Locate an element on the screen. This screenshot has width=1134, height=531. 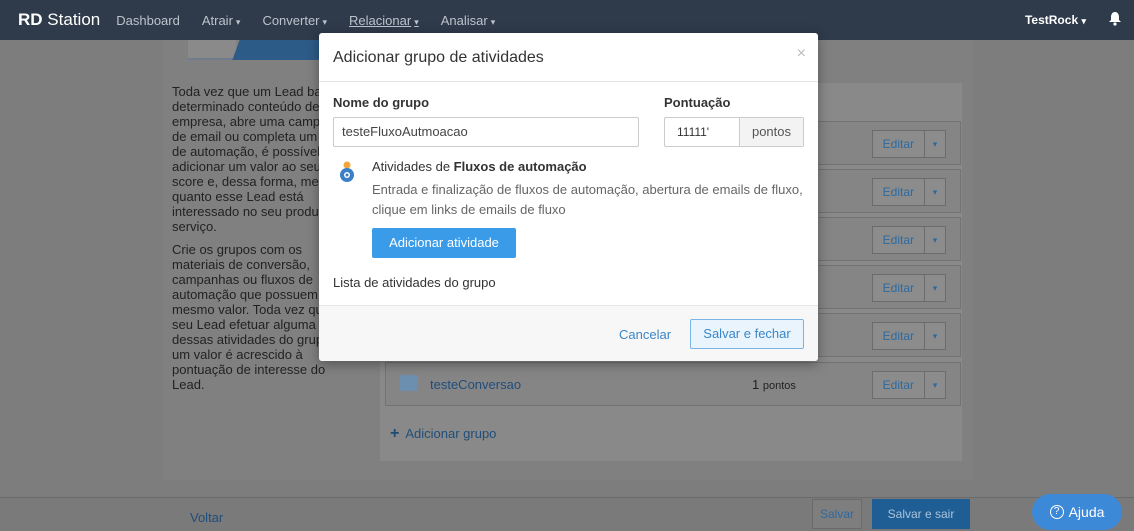
bell-icon is located at coordinates (1115, 20).